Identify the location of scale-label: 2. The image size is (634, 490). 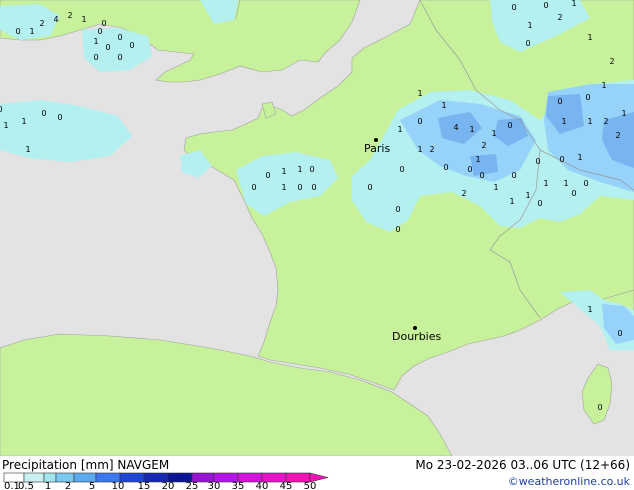
(68, 485).